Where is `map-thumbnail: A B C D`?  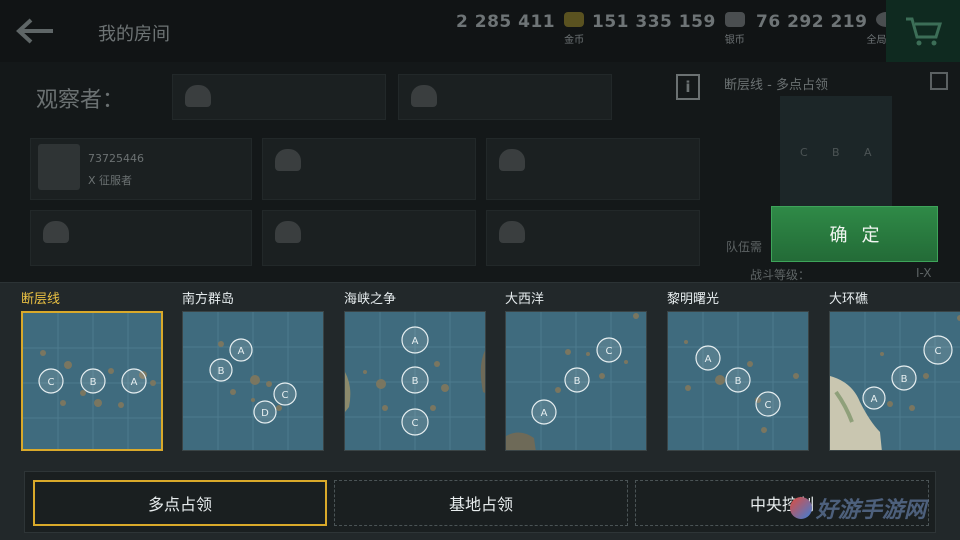
map-thumbnail: A B C D is located at coordinates (253, 381).